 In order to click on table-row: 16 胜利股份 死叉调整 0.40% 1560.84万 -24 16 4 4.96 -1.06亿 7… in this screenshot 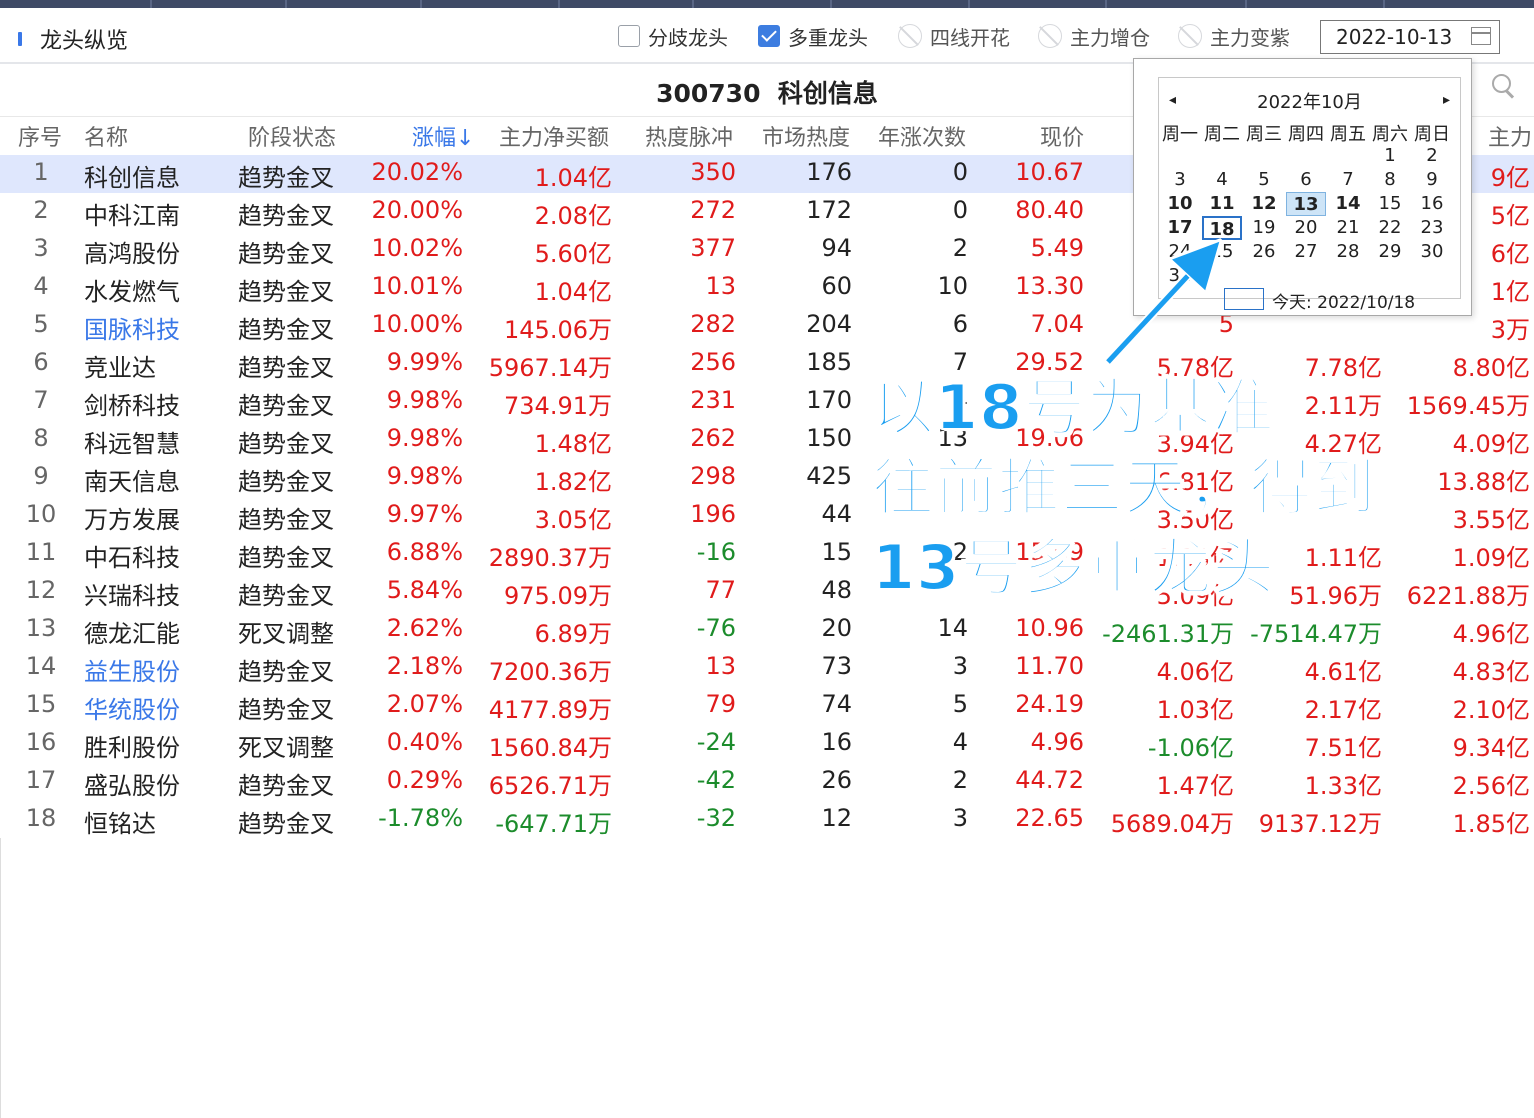, I will do `click(767, 744)`.